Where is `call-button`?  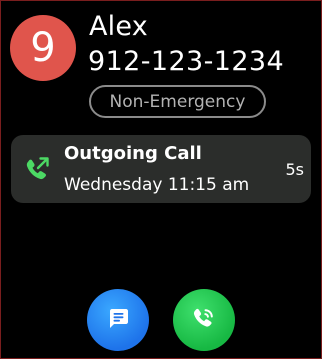 call-button is located at coordinates (204, 320).